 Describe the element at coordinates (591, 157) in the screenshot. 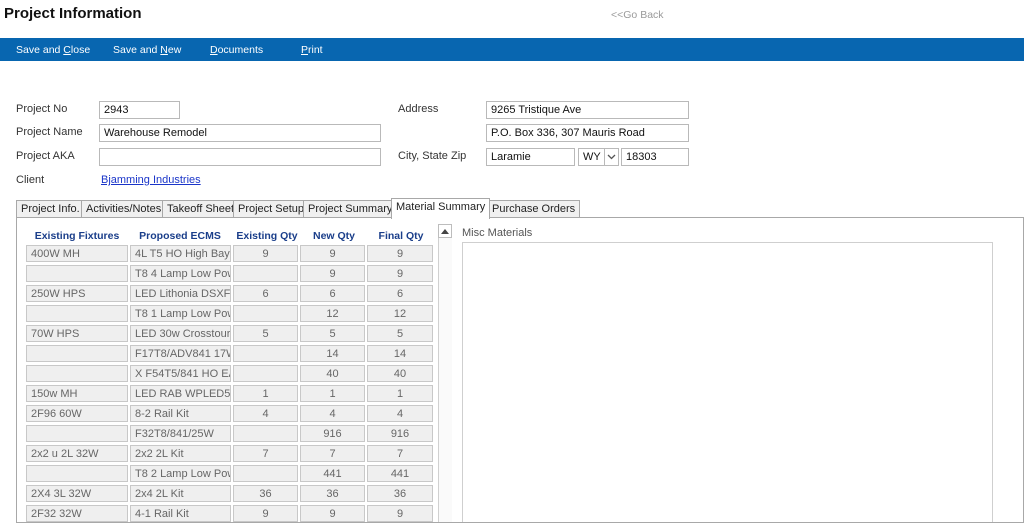

I see `state-select: WY` at that location.